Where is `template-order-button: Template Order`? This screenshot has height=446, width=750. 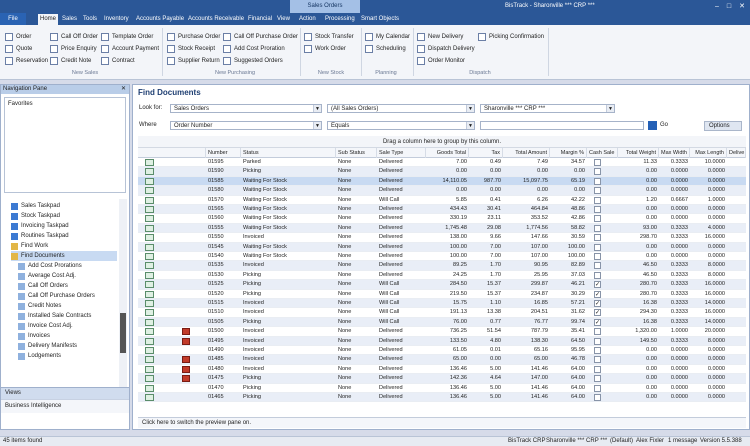
template-order-button: Template Order is located at coordinates (127, 37).